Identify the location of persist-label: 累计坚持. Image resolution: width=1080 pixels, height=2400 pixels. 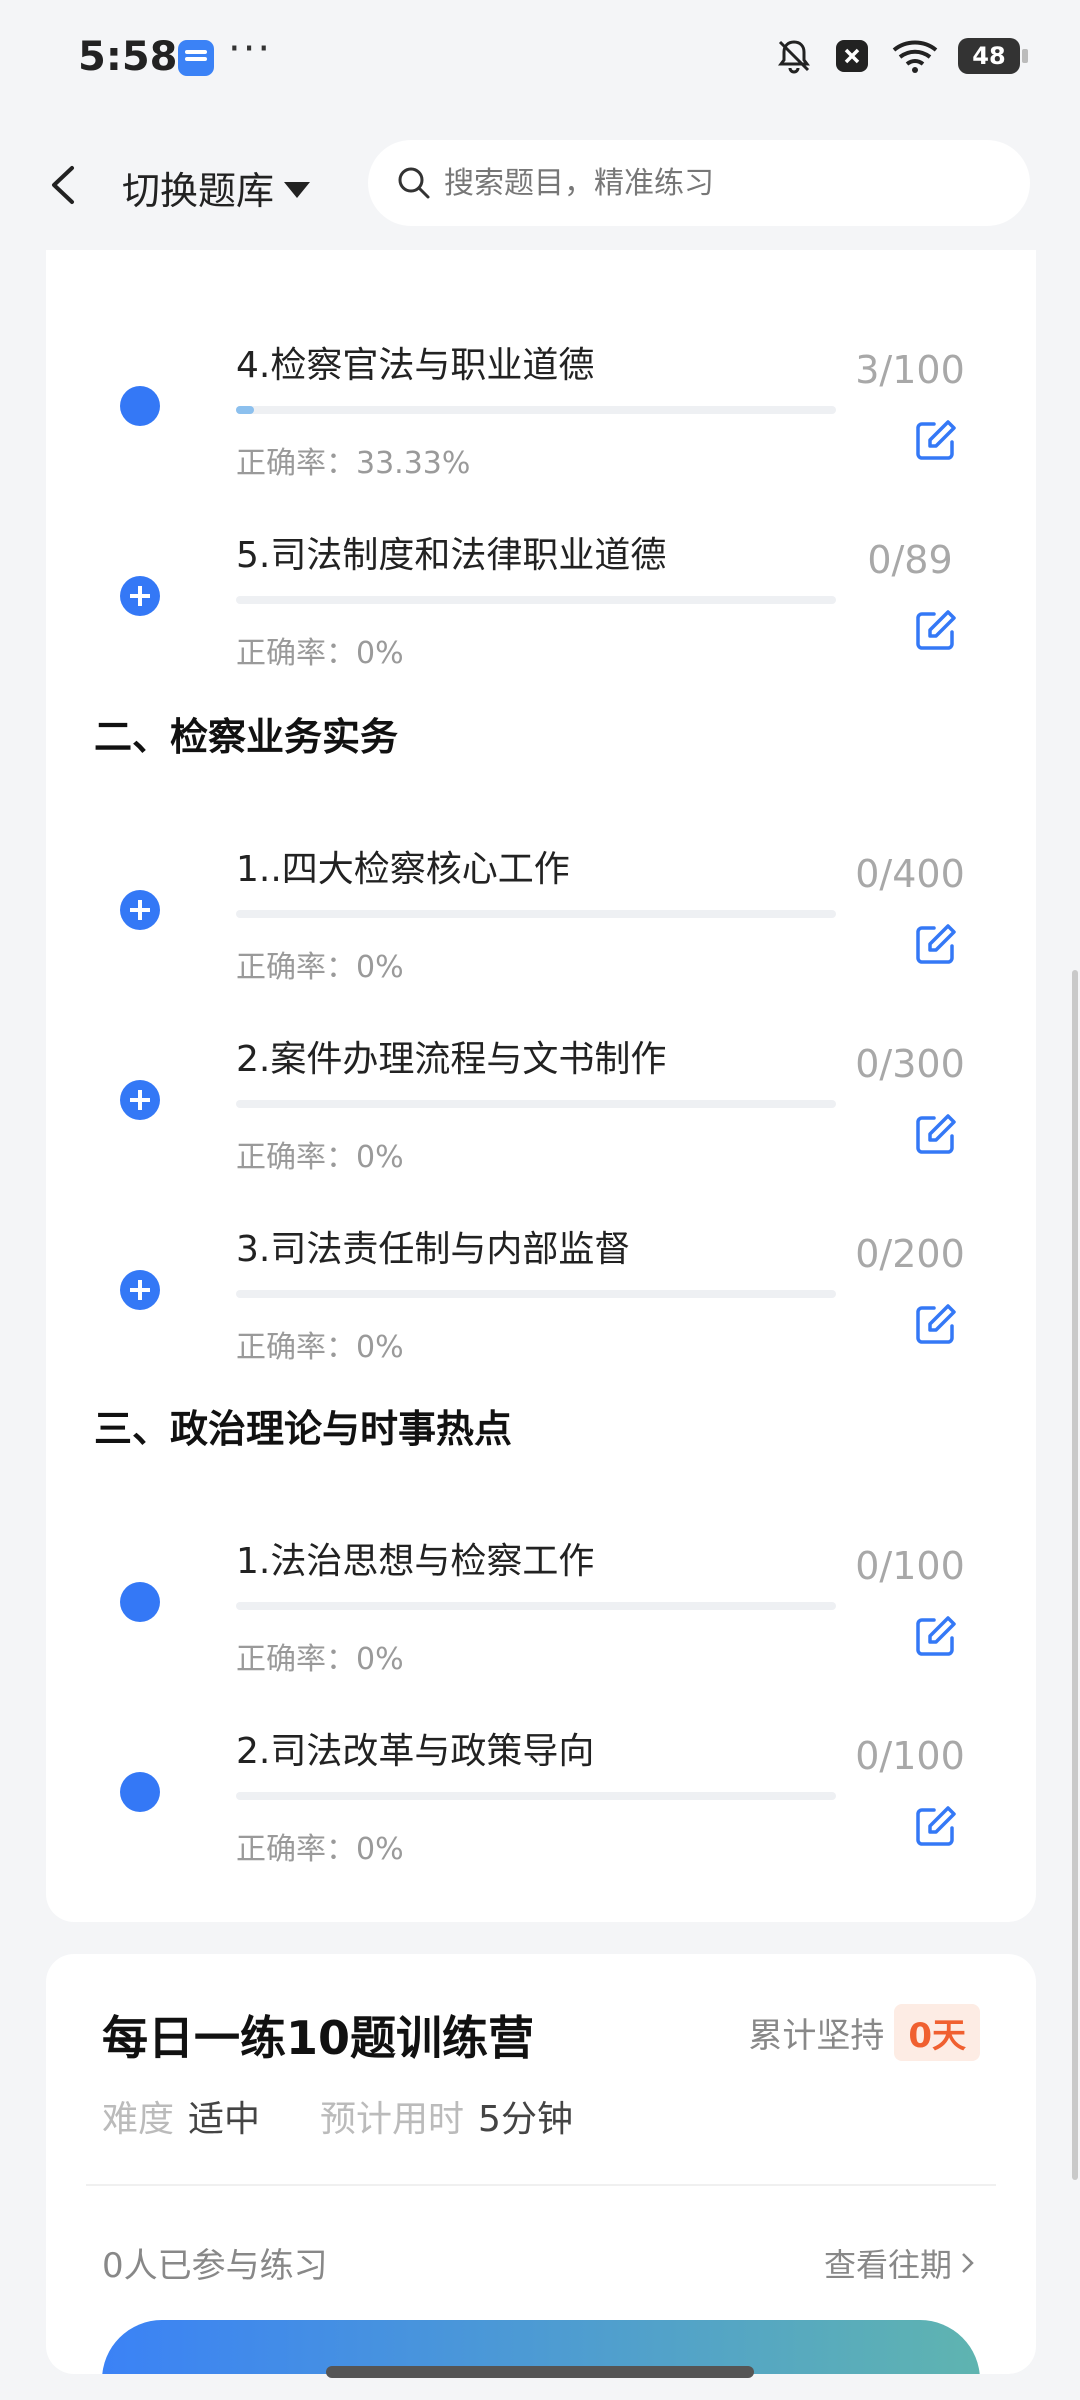
(816, 2036).